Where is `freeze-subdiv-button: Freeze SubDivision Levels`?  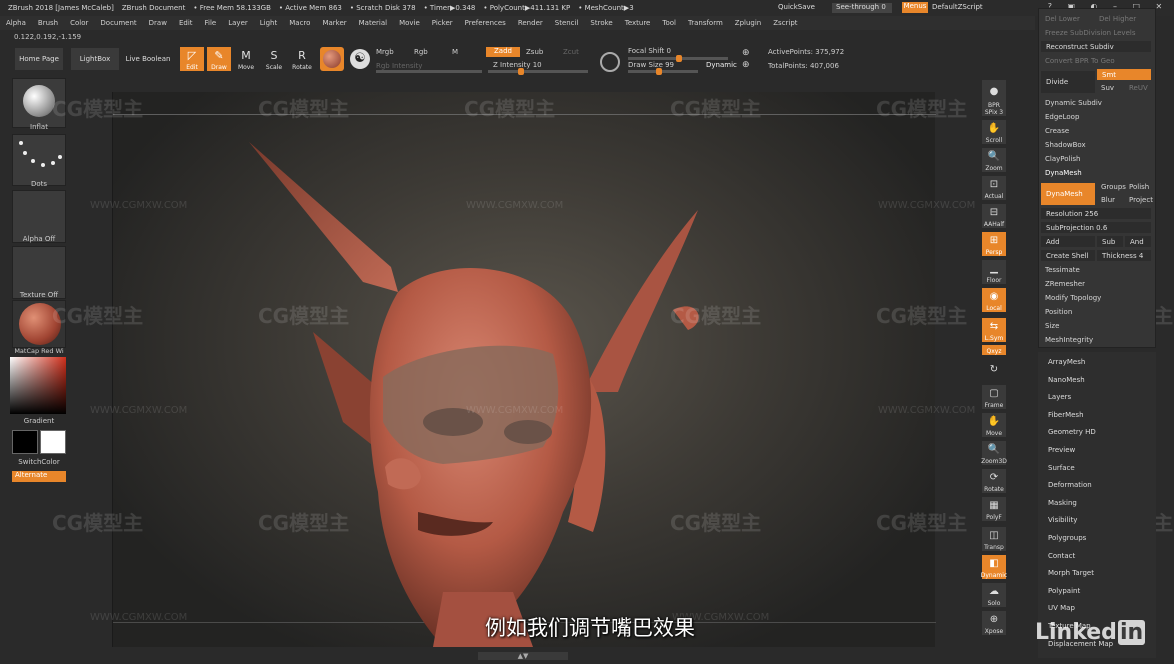 freeze-subdiv-button: Freeze SubDivision Levels is located at coordinates (1090, 33).